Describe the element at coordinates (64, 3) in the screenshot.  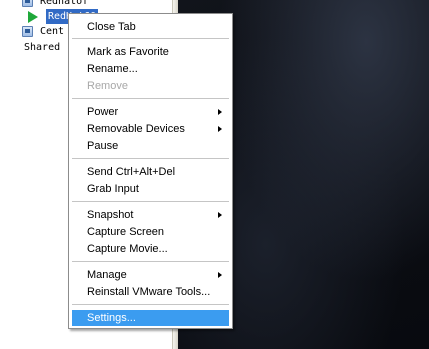
I see `tree-item-label: Redhatof` at that location.